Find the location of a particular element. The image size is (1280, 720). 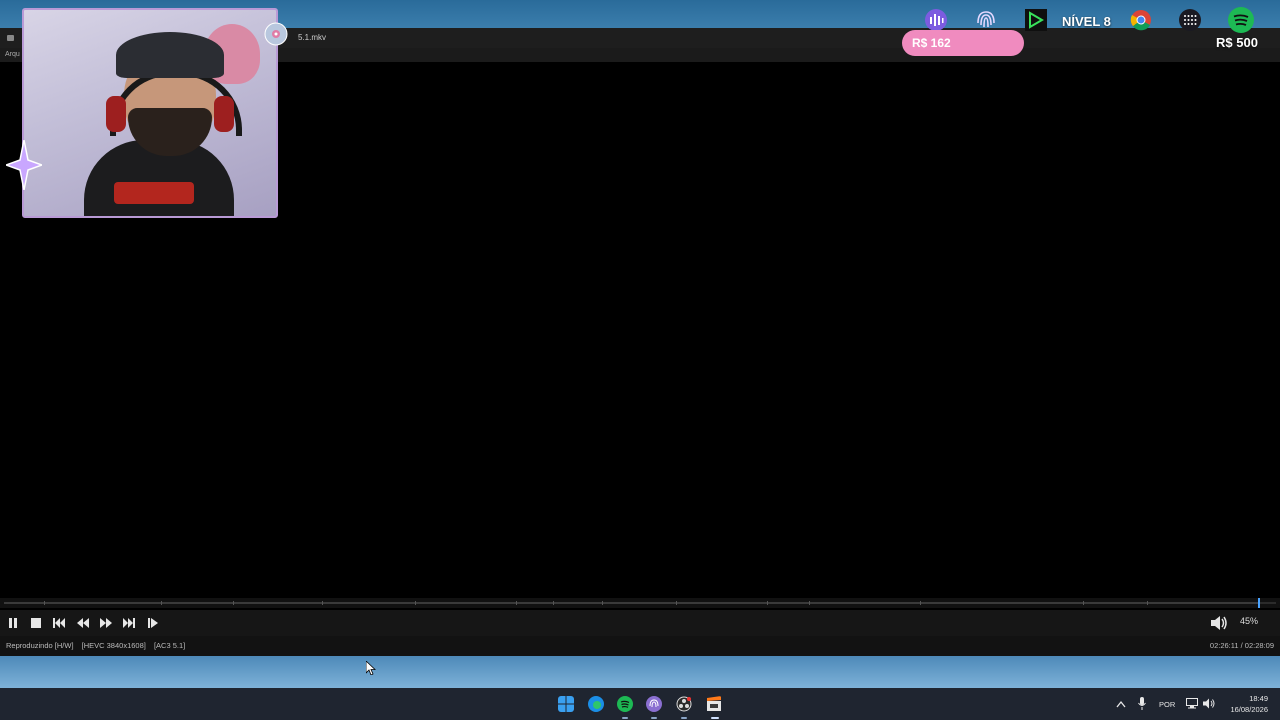

chevron-up-icon is located at coordinates (1121, 704).